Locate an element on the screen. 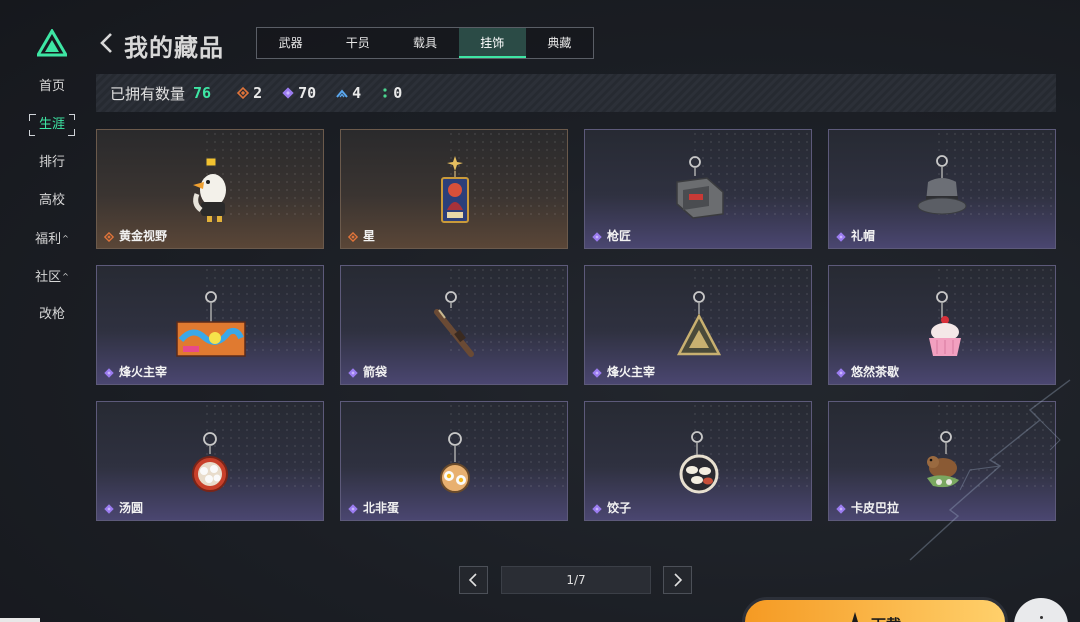 Image resolution: width=1080 pixels, height=622 pixels. tangyuan-bowl-keychain-icon is located at coordinates (210, 462).